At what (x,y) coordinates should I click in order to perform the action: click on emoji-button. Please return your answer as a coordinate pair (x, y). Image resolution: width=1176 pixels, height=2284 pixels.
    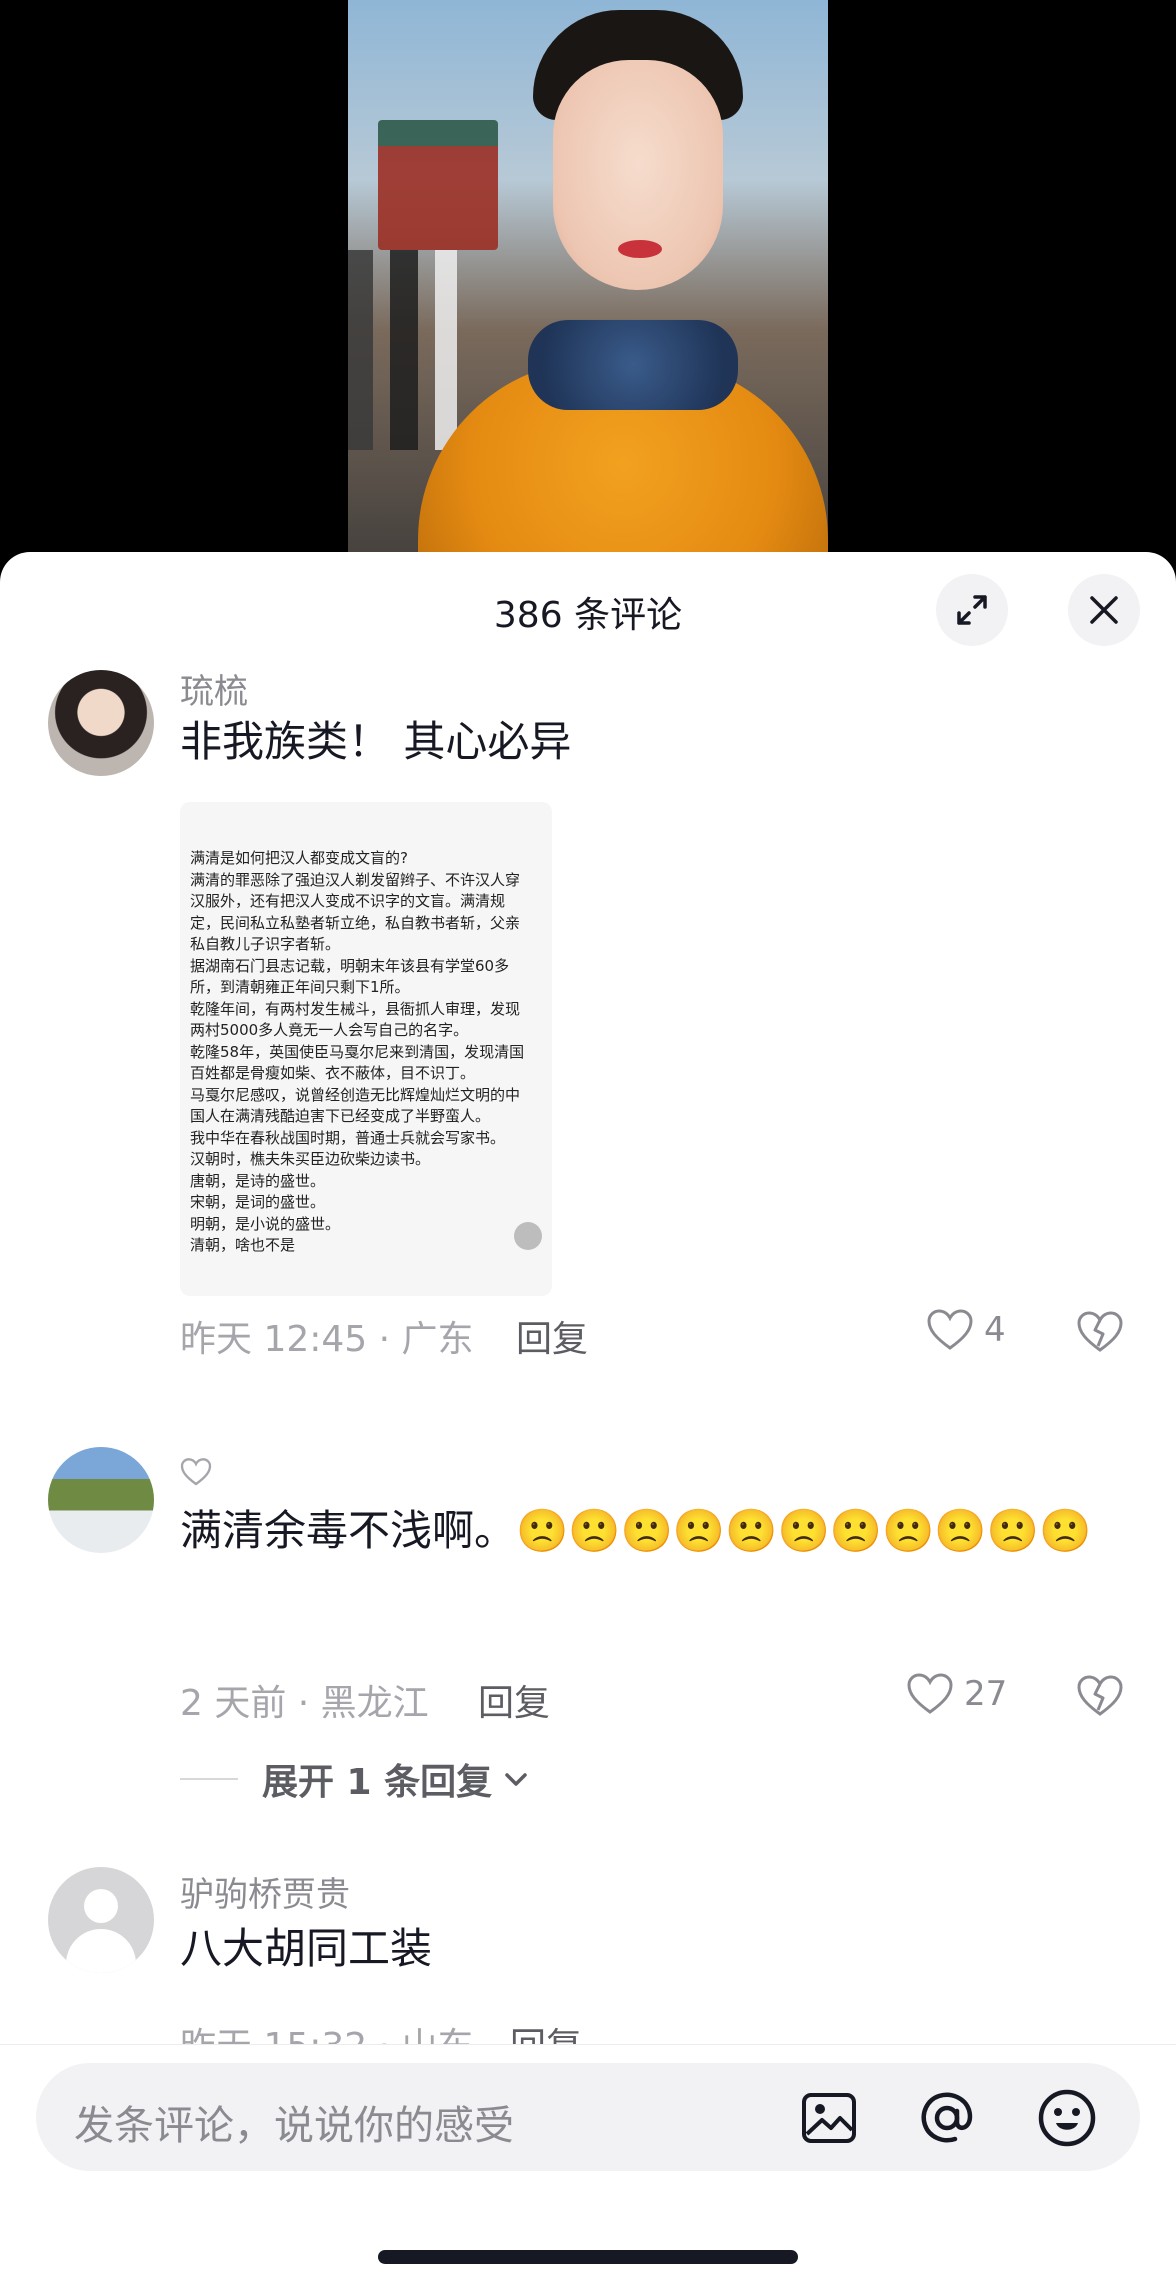
    Looking at the image, I should click on (1067, 2118).